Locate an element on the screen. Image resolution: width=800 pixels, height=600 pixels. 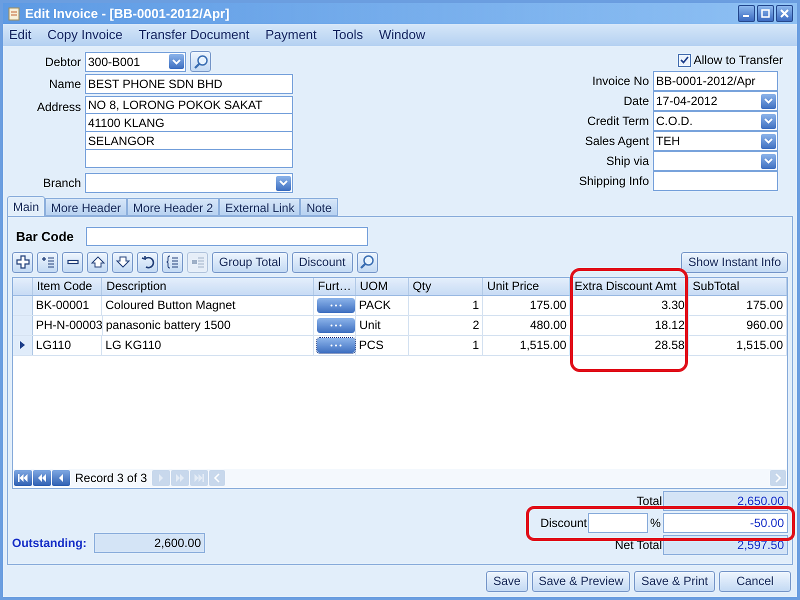
navigation-arrow-icon is located at coordinates (180, 478).